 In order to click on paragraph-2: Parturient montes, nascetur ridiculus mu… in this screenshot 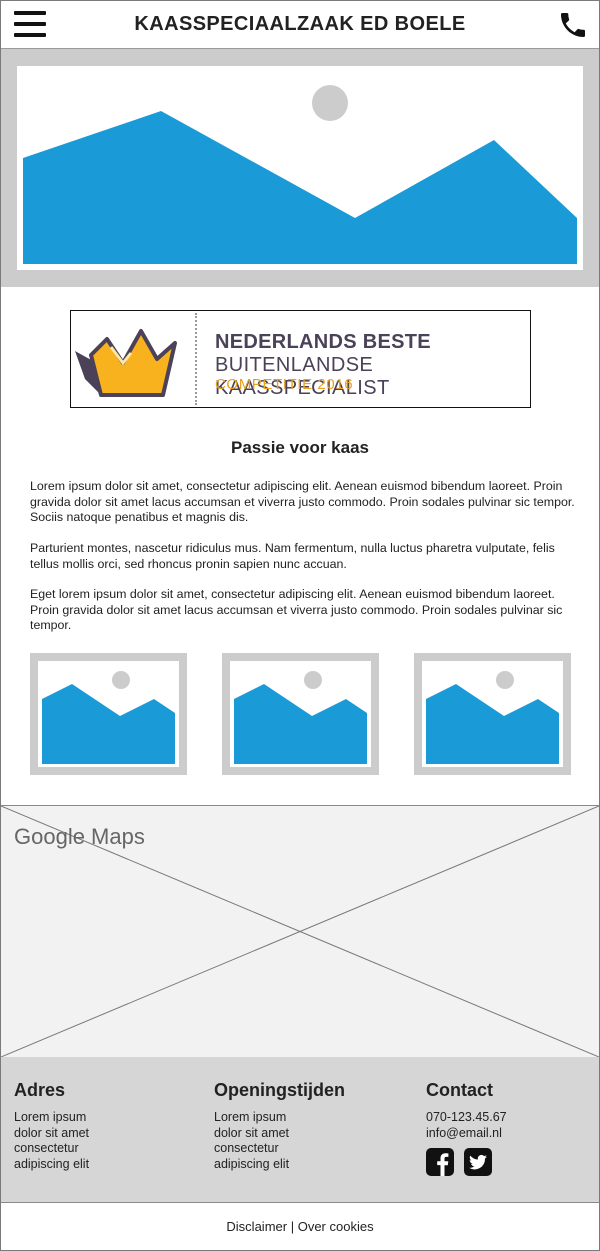, I will do `click(292, 556)`.